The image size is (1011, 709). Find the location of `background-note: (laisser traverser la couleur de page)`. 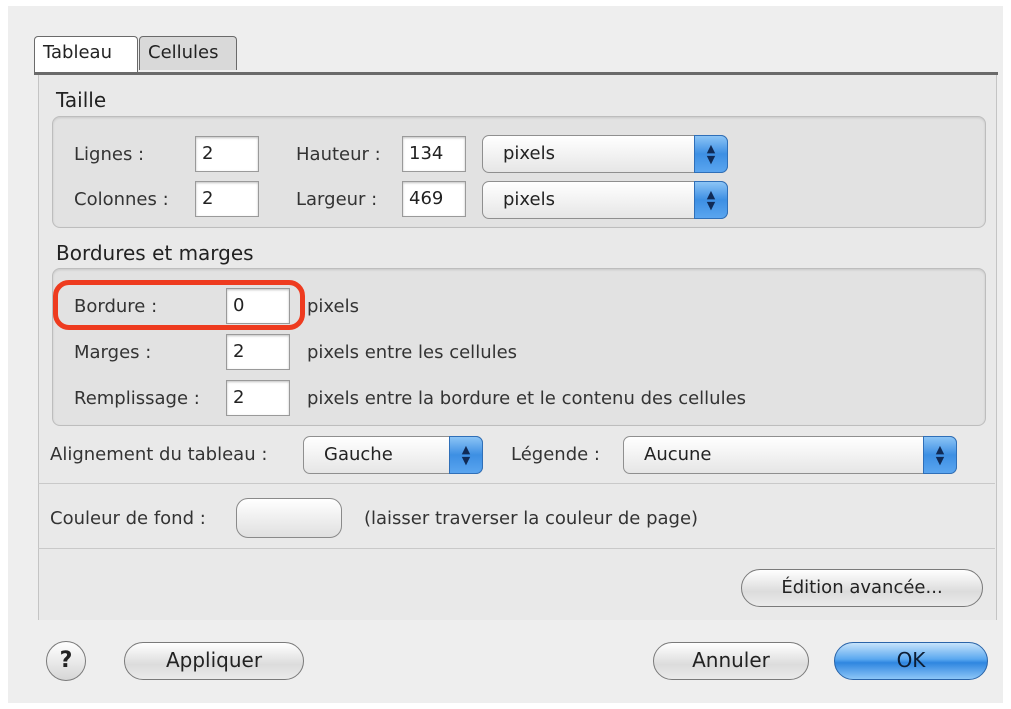

background-note: (laisser traverser la couleur de page) is located at coordinates (531, 518).